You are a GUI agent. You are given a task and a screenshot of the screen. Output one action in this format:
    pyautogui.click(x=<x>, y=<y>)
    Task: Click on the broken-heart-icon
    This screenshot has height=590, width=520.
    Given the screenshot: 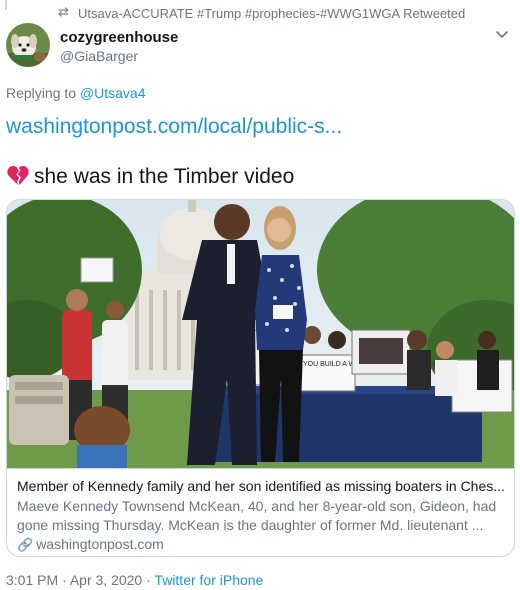 What is the action you would take?
    pyautogui.click(x=18, y=175)
    